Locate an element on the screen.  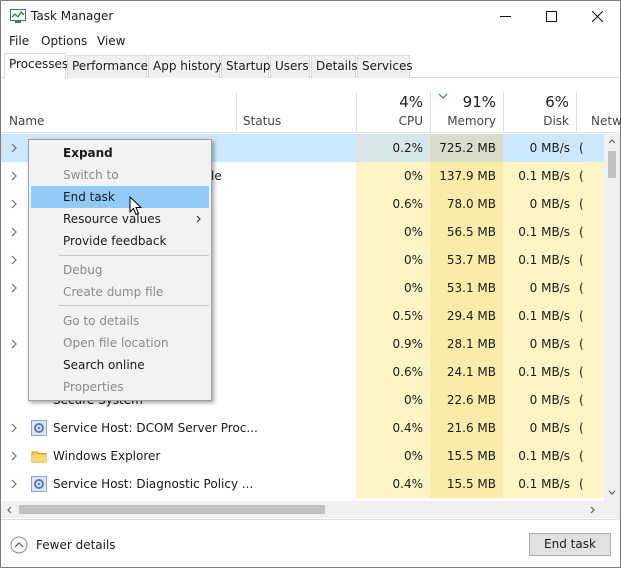
horizontal-scrollbar is located at coordinates (302, 509).